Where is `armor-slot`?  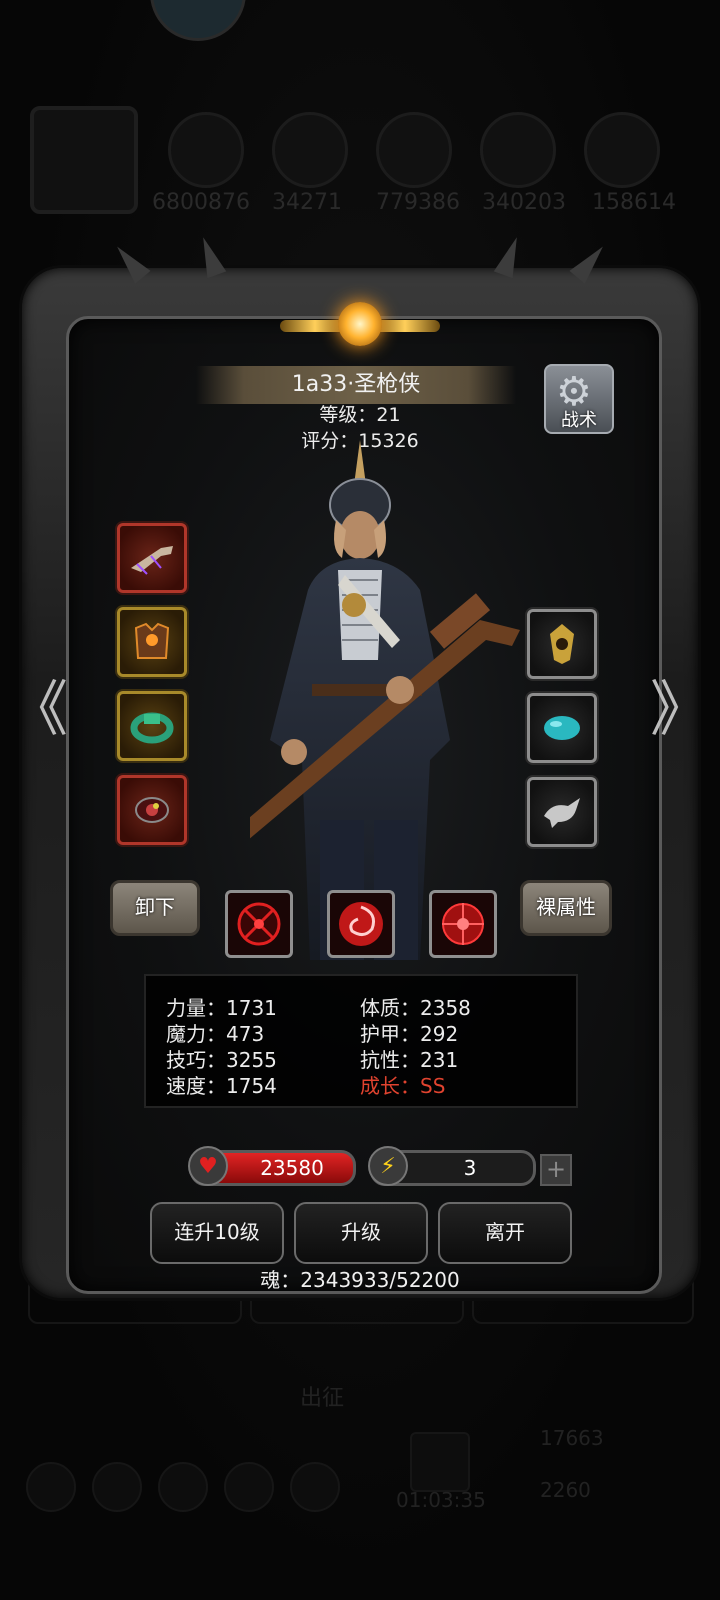 armor-slot is located at coordinates (152, 642).